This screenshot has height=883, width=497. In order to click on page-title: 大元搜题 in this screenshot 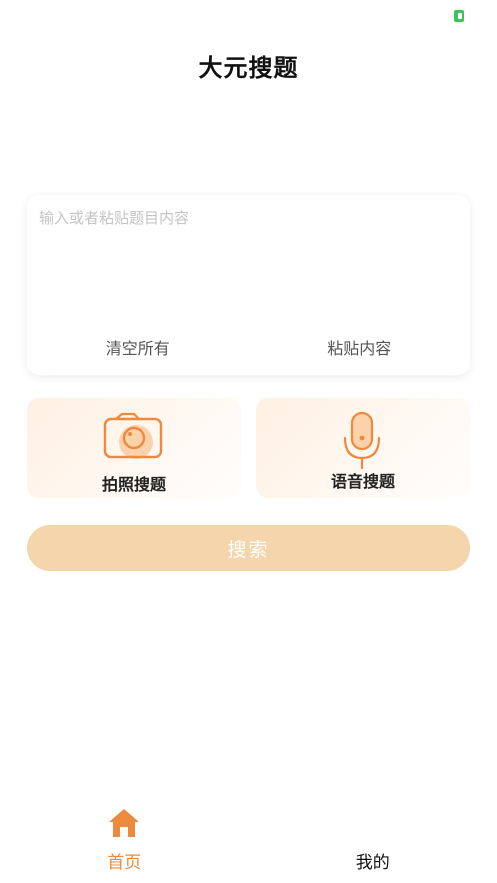, I will do `click(248, 68)`.